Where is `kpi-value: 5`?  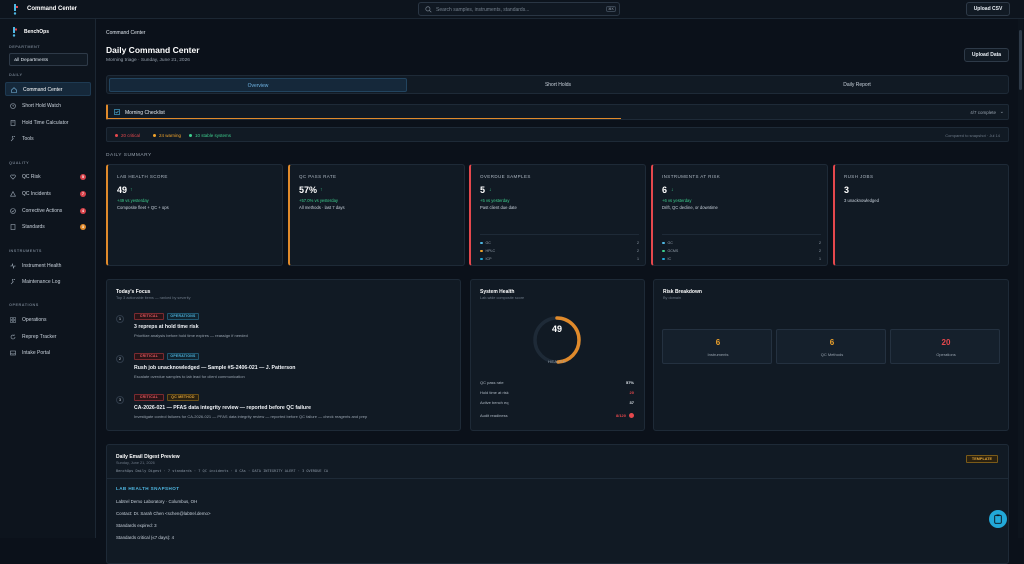 kpi-value: 5 is located at coordinates (483, 190).